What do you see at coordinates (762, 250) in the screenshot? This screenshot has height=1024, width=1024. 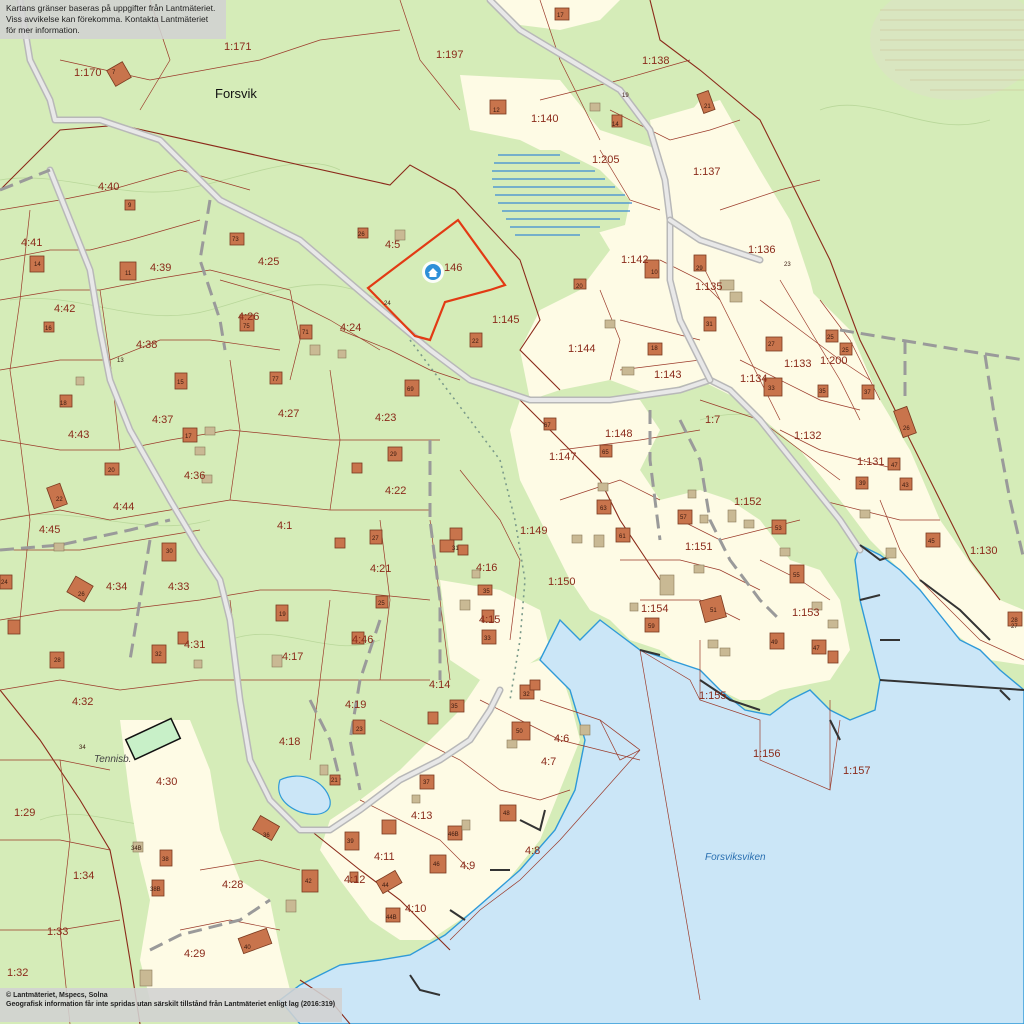 I see `parcel-label: 1:136` at bounding box center [762, 250].